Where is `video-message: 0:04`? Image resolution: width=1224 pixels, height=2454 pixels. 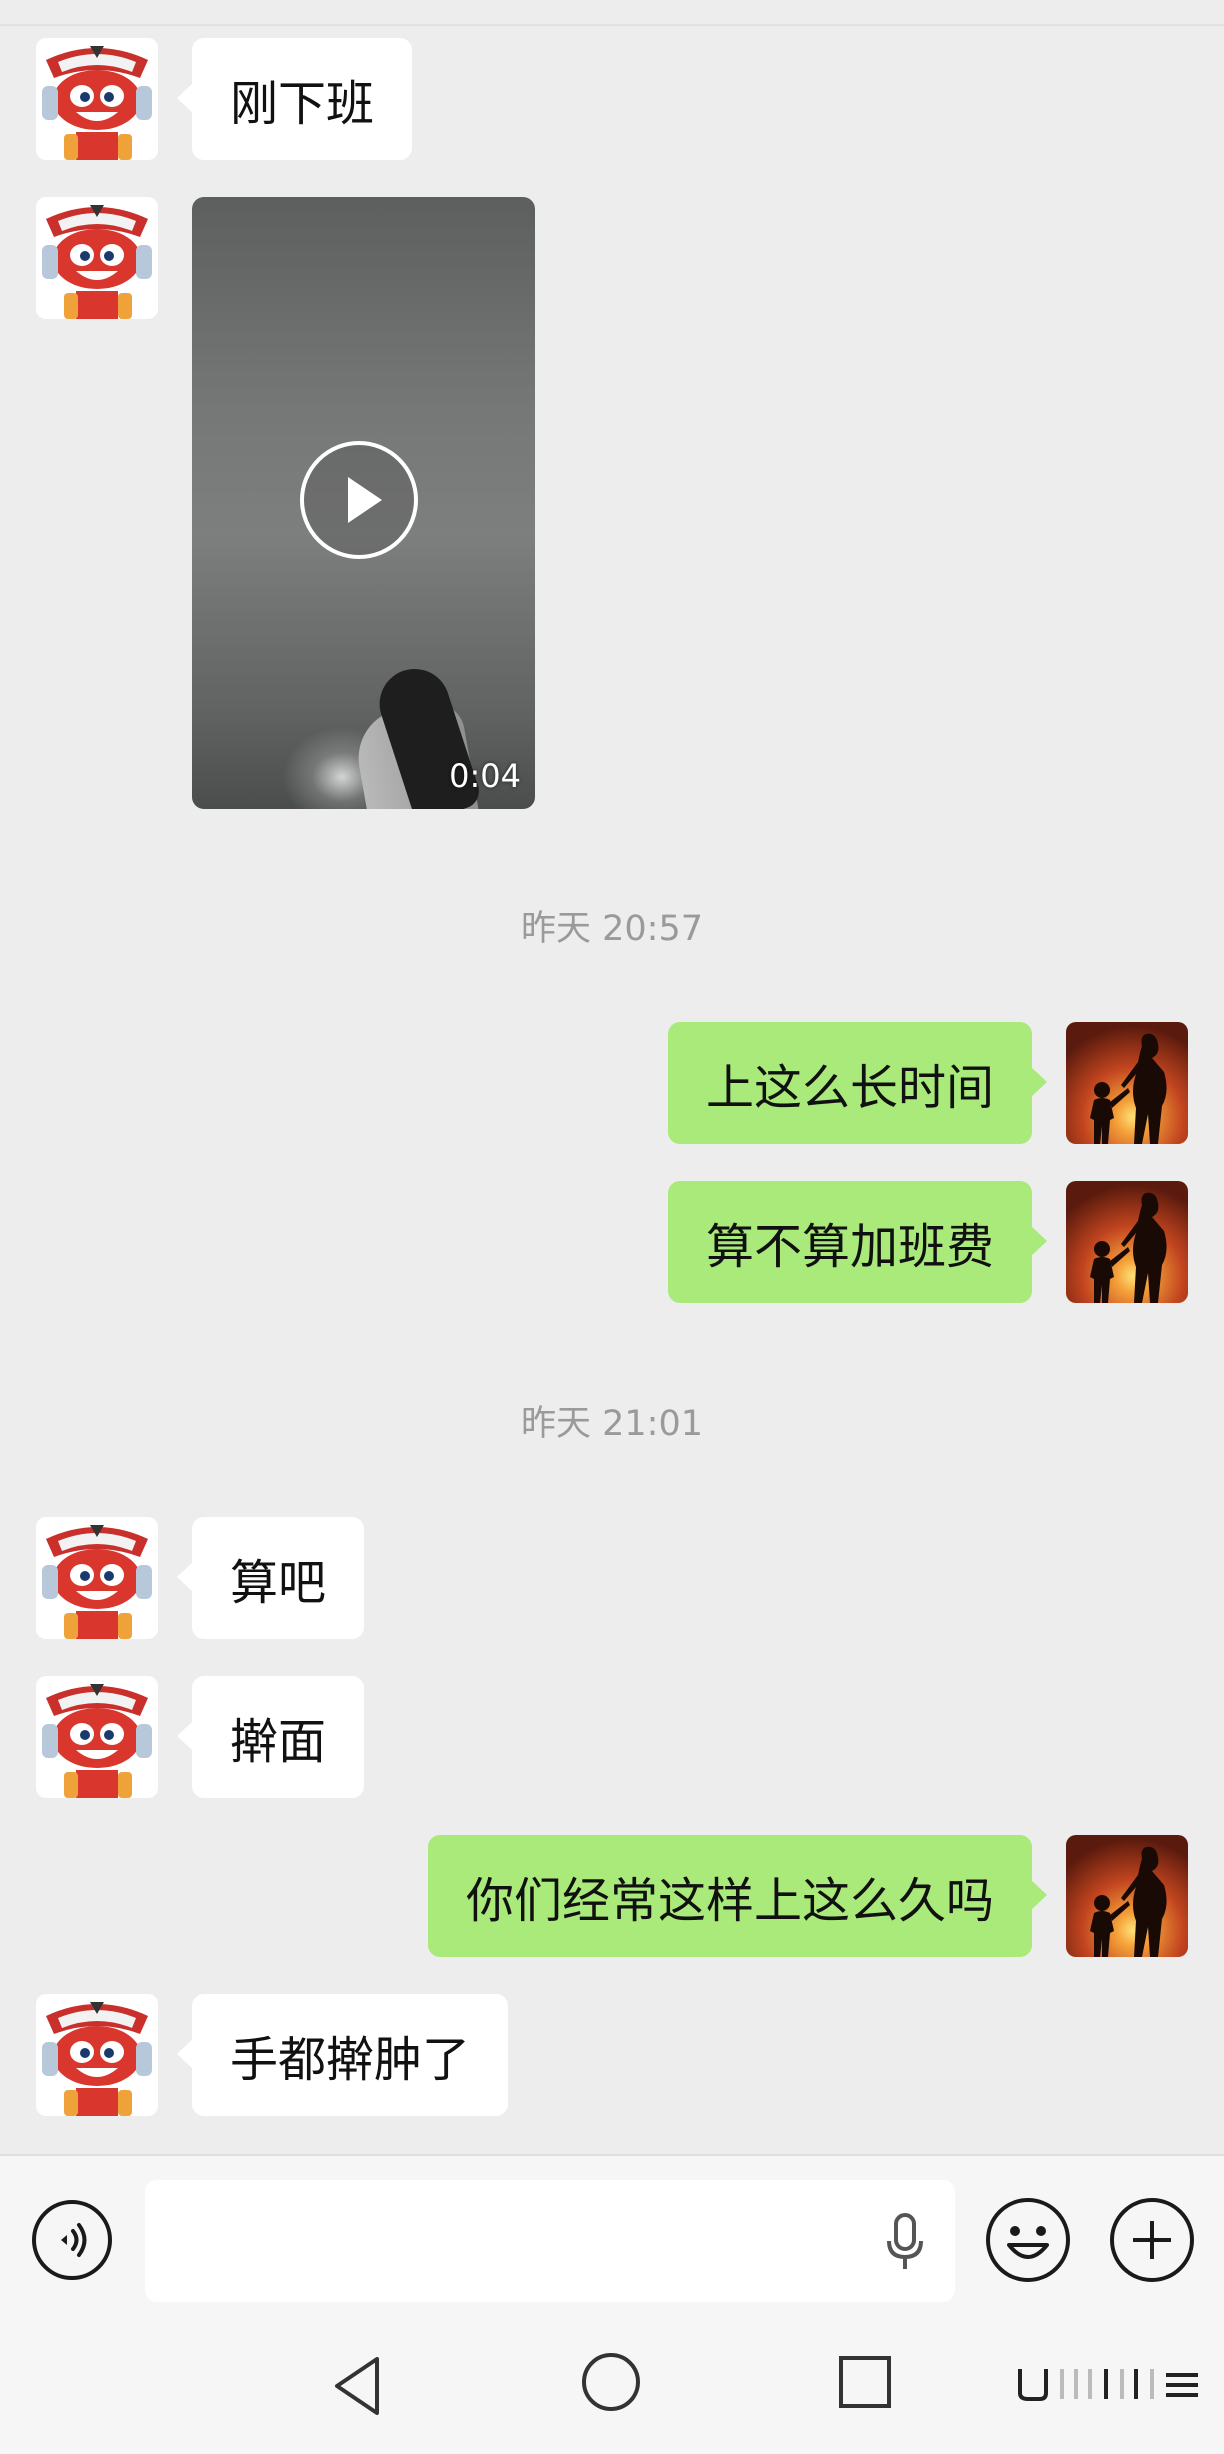 video-message: 0:04 is located at coordinates (363, 503).